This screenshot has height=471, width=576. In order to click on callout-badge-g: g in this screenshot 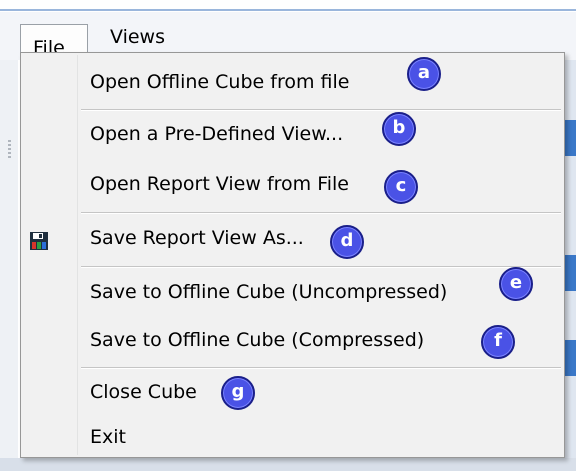, I will do `click(238, 393)`.